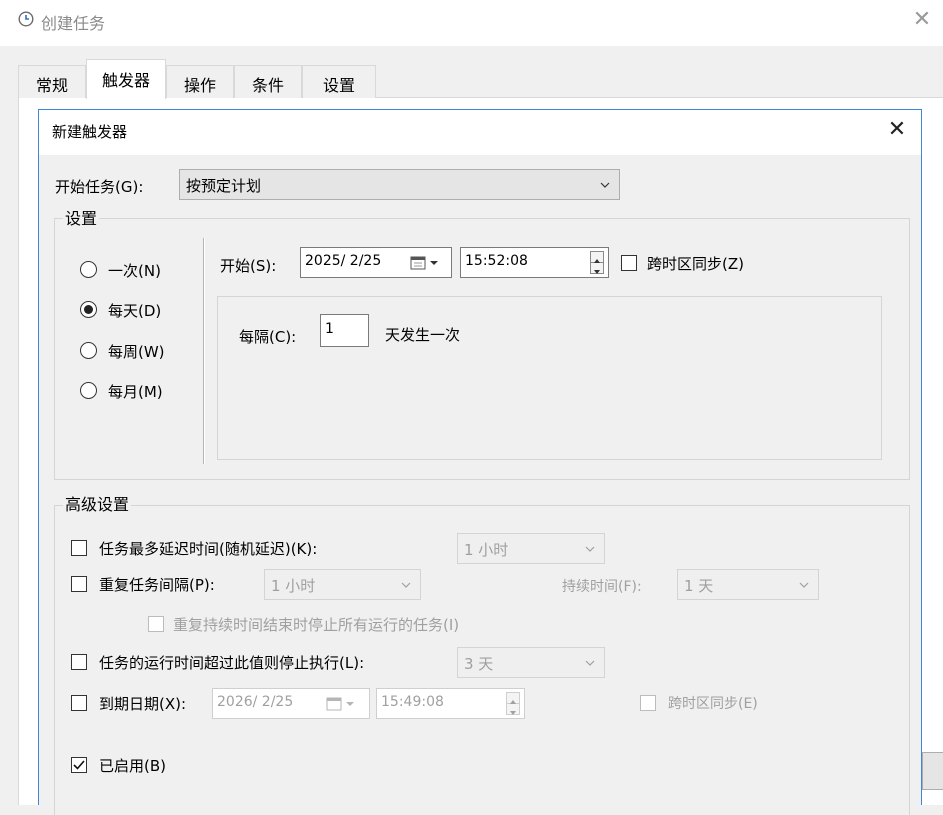 The image size is (943, 815). I want to click on duration-value: 1 天, so click(699, 586).